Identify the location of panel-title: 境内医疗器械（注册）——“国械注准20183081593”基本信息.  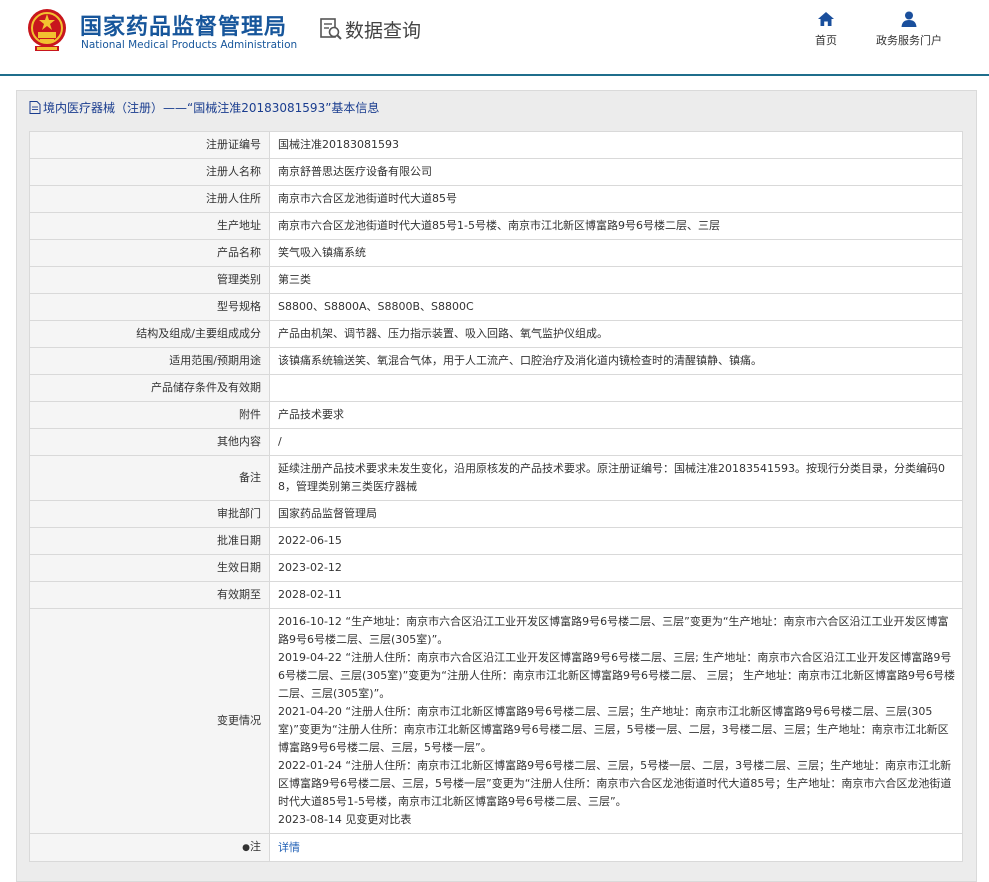
(496, 107).